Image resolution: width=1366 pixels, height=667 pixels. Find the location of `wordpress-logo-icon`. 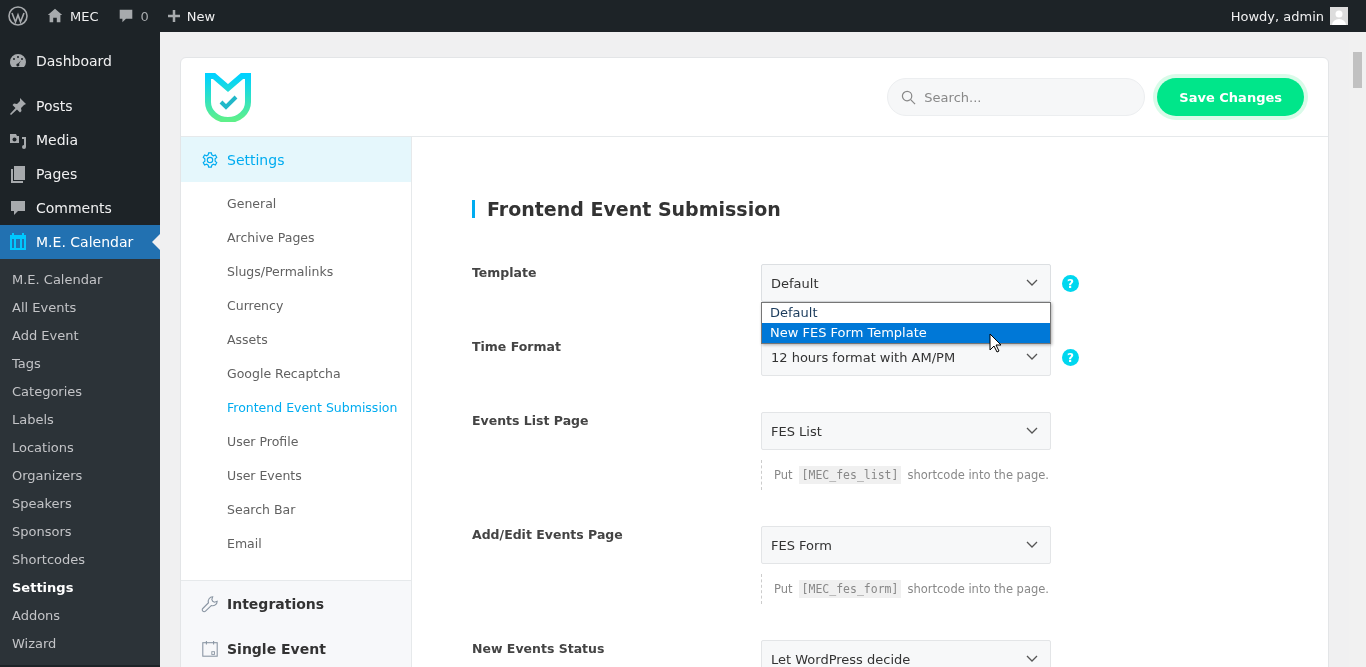

wordpress-logo-icon is located at coordinates (18, 16).